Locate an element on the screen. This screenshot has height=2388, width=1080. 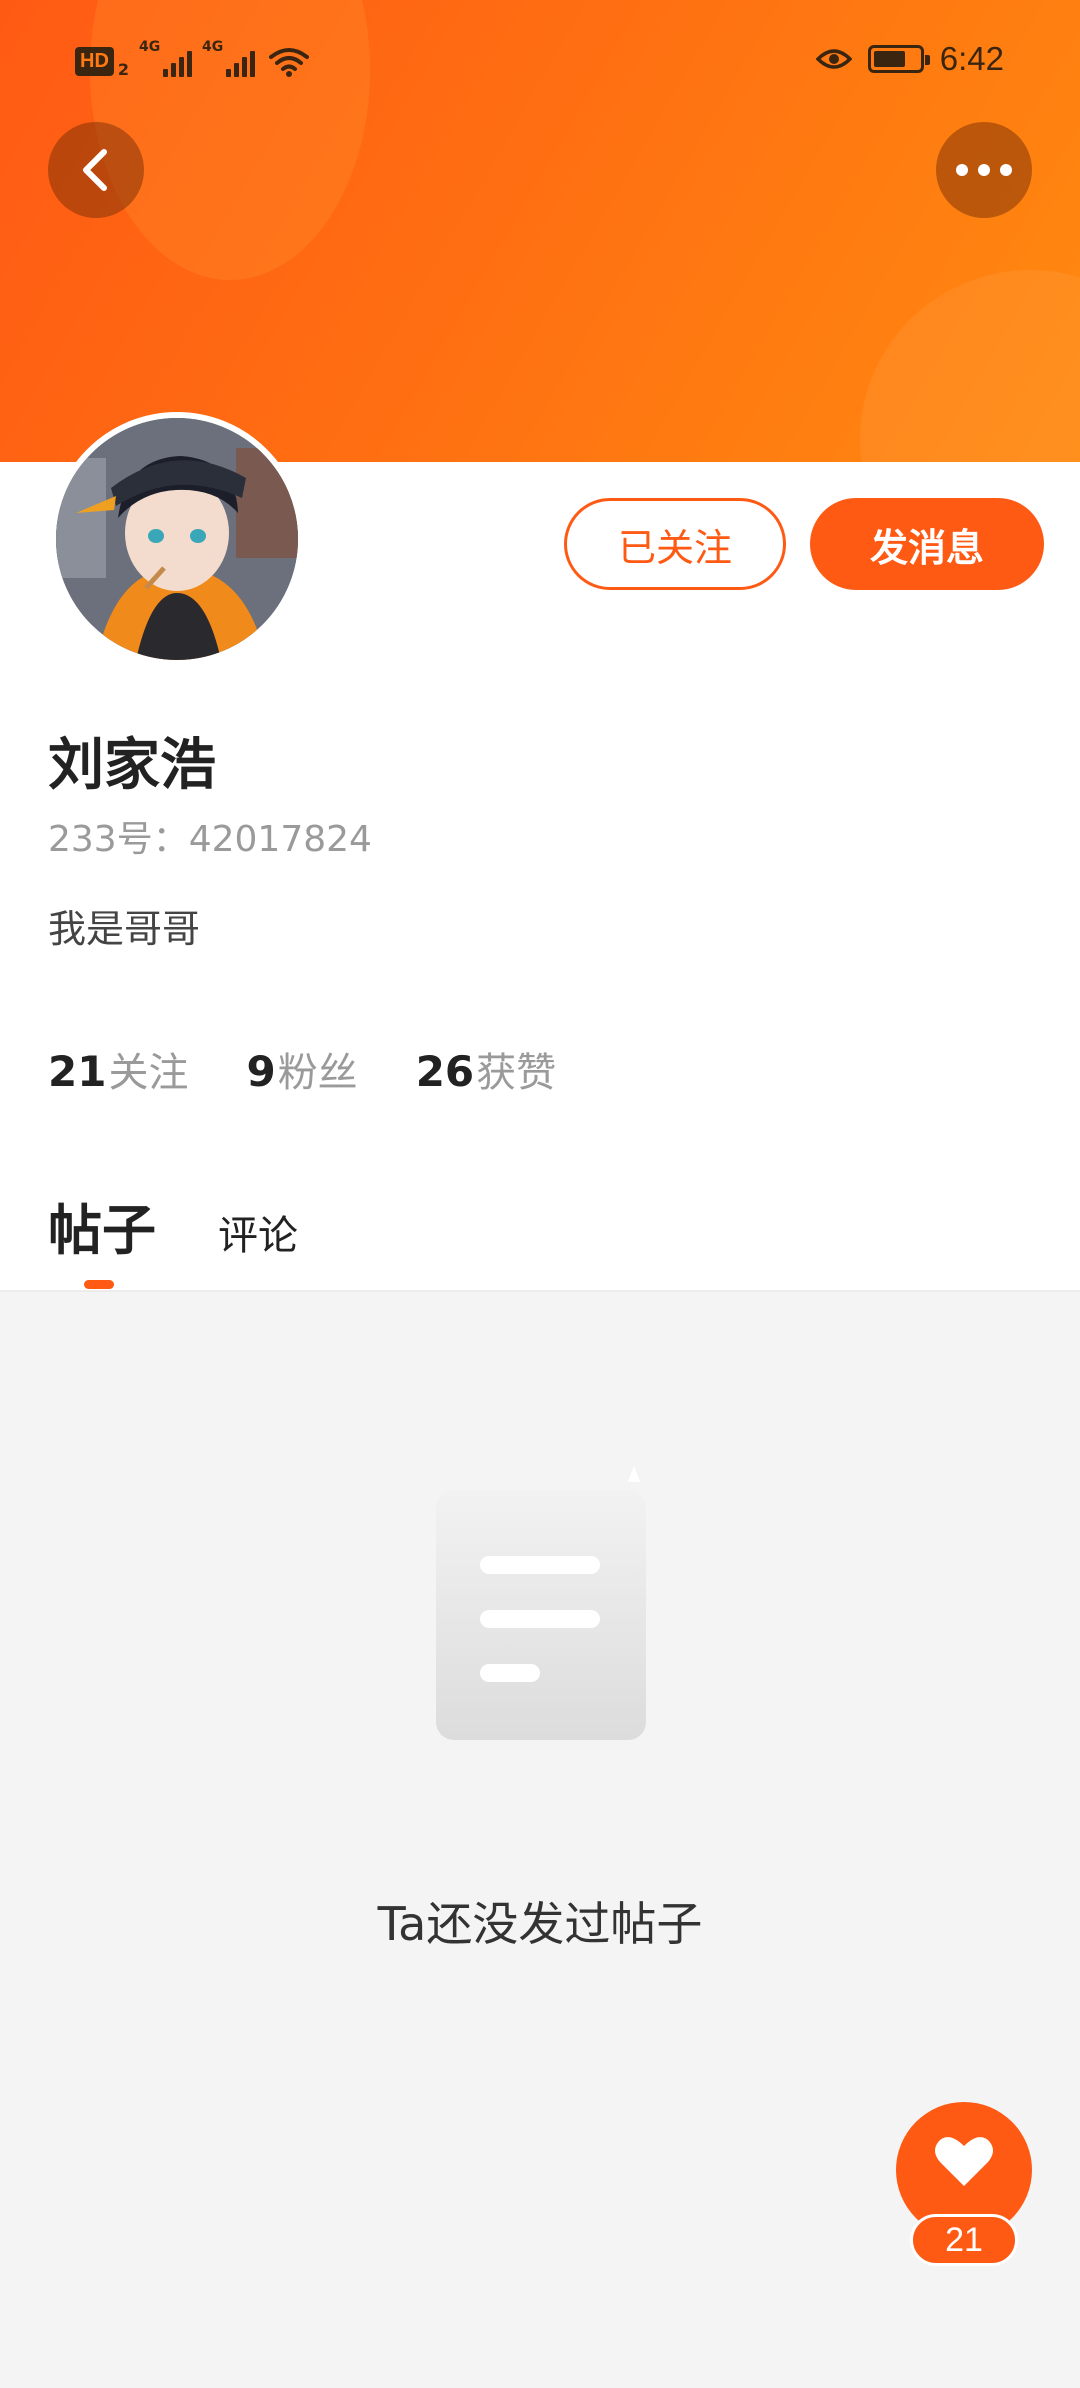
heart-icon is located at coordinates (964, 2161).